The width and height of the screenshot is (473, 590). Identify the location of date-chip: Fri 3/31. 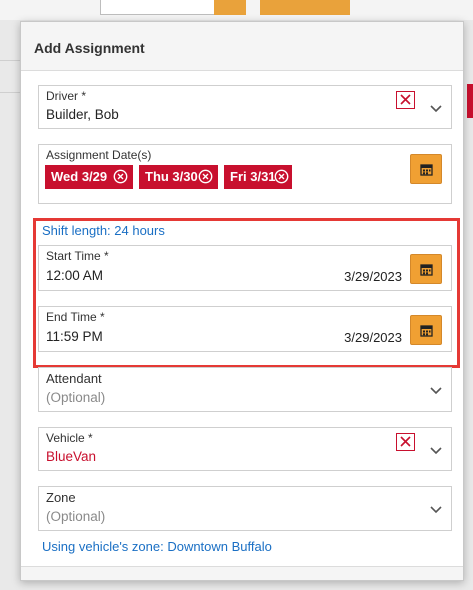
(258, 177).